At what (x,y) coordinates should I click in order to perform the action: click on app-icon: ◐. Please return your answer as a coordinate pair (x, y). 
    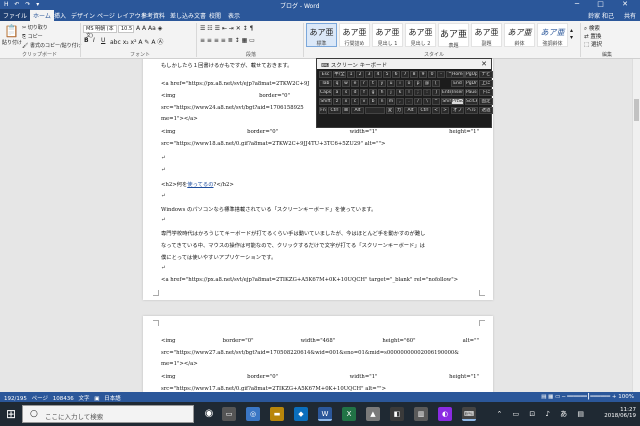
    Looking at the image, I should click on (445, 414).